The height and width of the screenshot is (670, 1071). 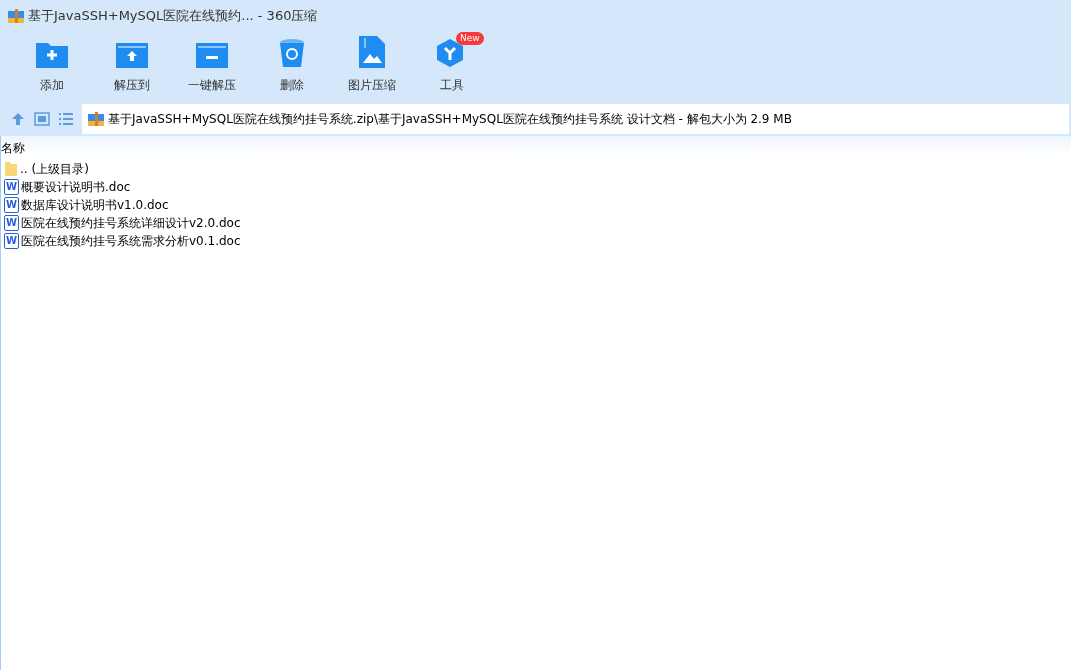 I want to click on toolbar-button: 图片压缩, so click(x=372, y=67).